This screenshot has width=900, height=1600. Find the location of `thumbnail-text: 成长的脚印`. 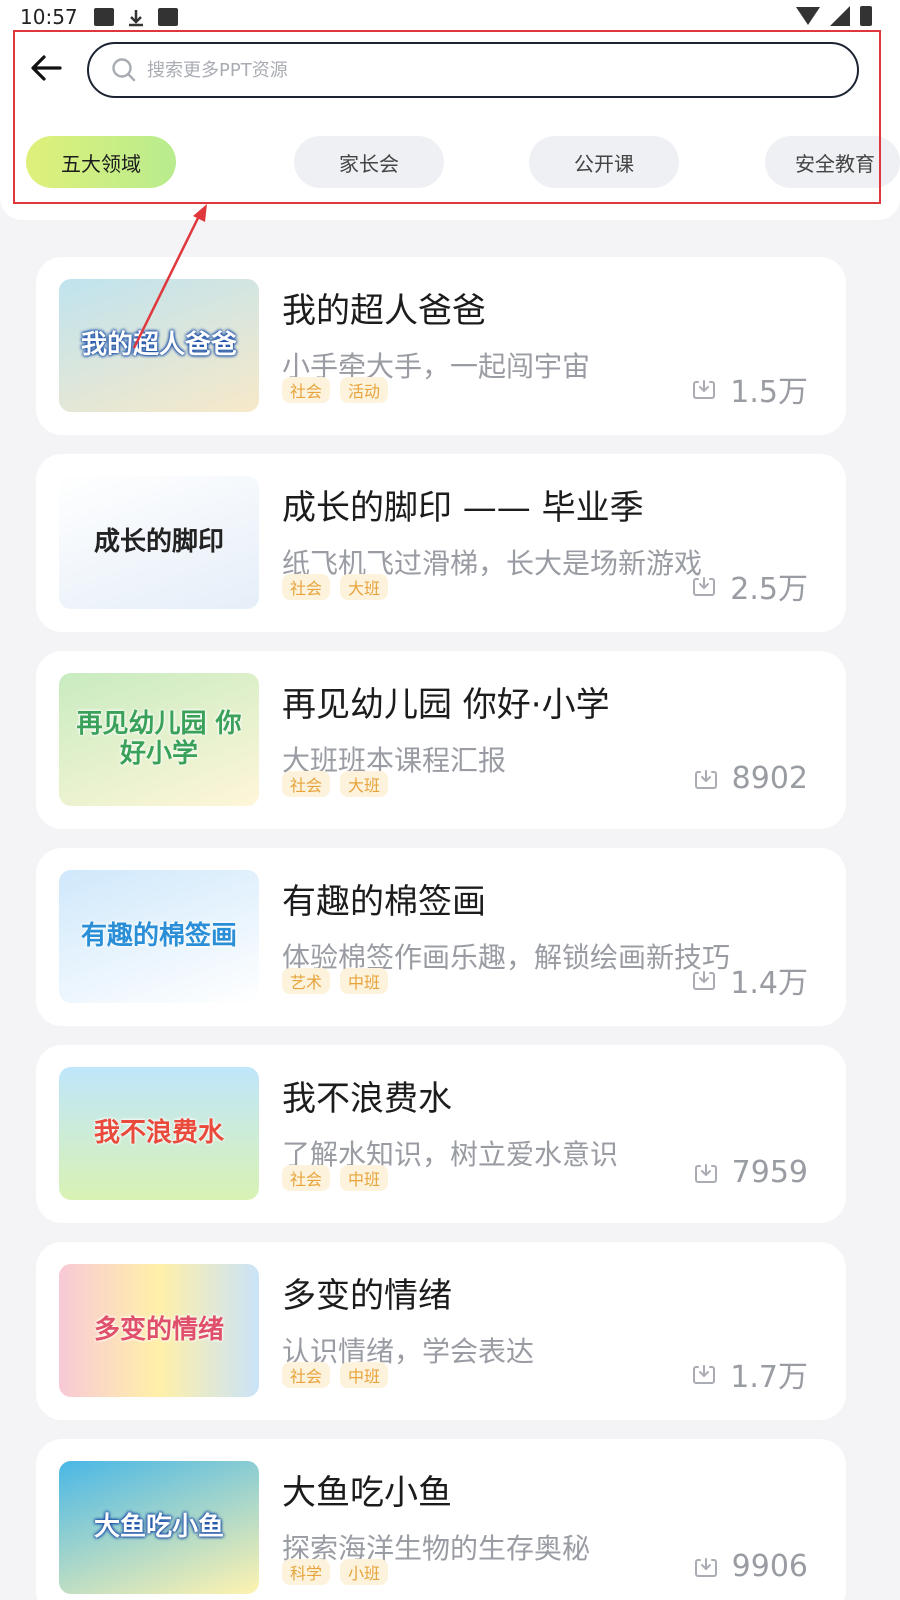

thumbnail-text: 成长的脚印 is located at coordinates (158, 541).